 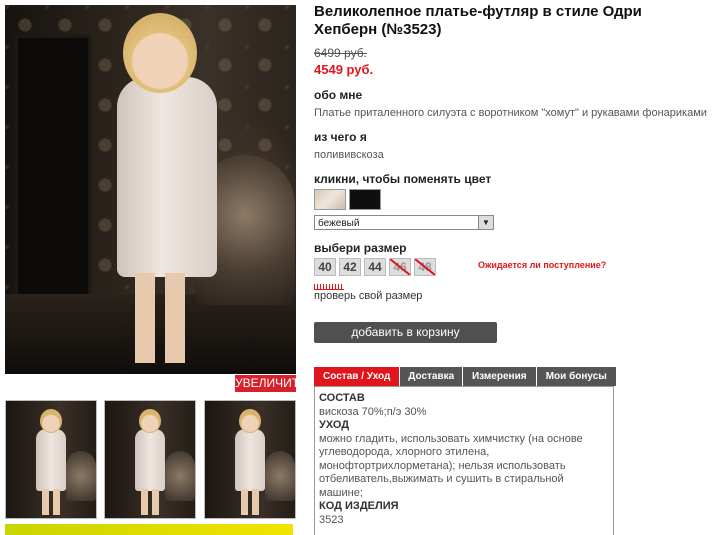 What do you see at coordinates (485, 222) in the screenshot?
I see `chevron-down-icon: ▼` at bounding box center [485, 222].